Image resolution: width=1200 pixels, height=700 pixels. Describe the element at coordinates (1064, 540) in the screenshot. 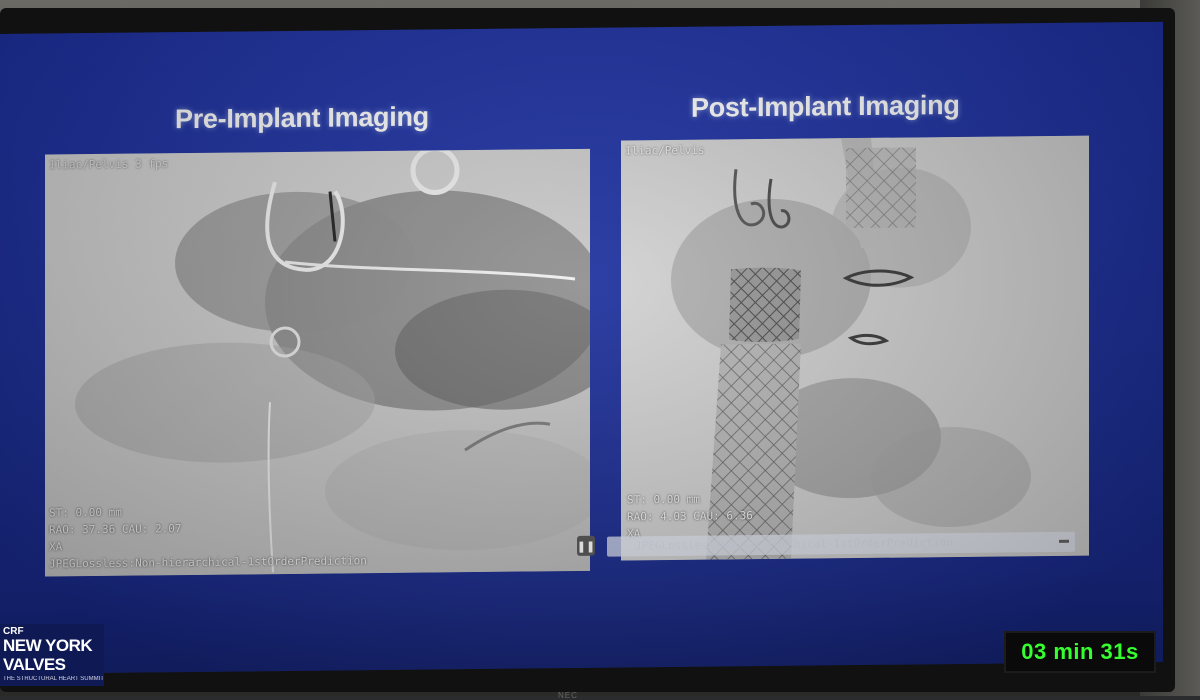

I see `close-icon: ▬` at that location.